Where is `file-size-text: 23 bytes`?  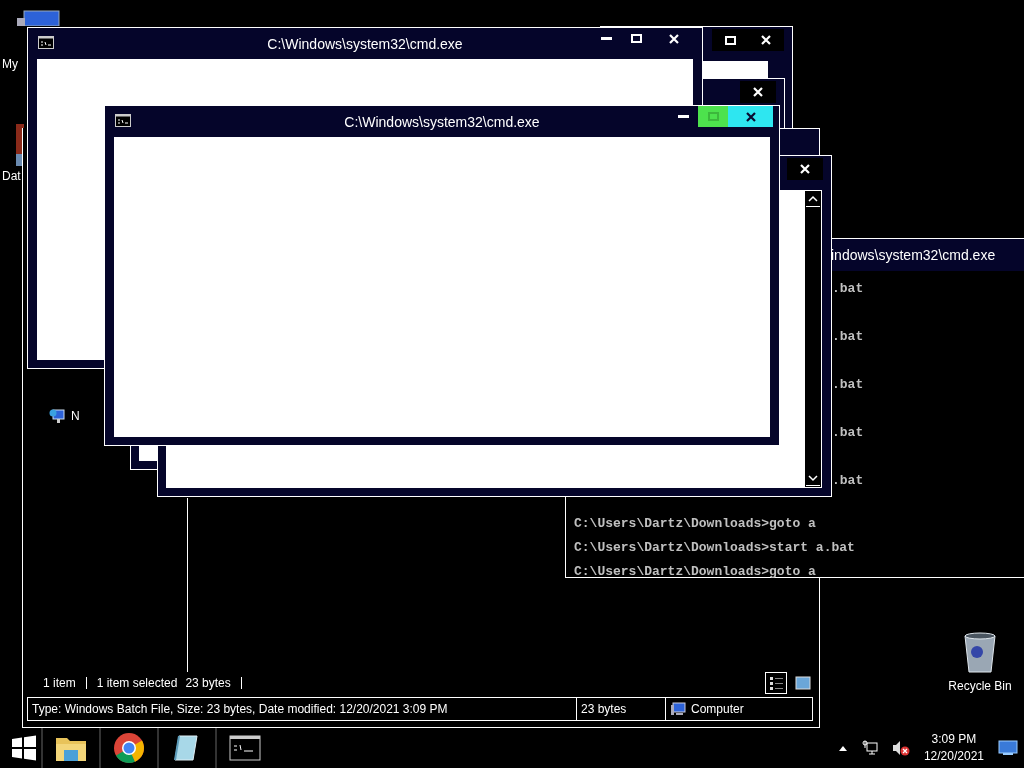
file-size-text: 23 bytes is located at coordinates (621, 709).